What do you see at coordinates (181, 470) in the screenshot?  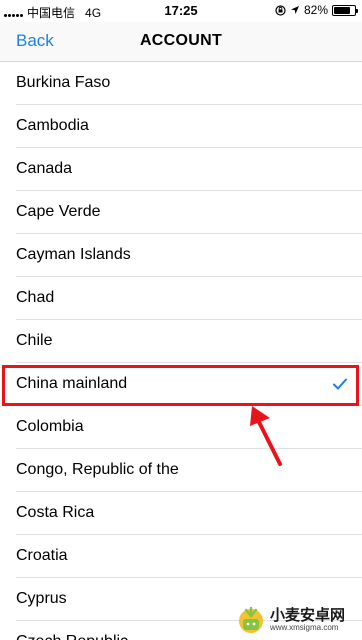 I see `country-row: Congo, Republic of the` at bounding box center [181, 470].